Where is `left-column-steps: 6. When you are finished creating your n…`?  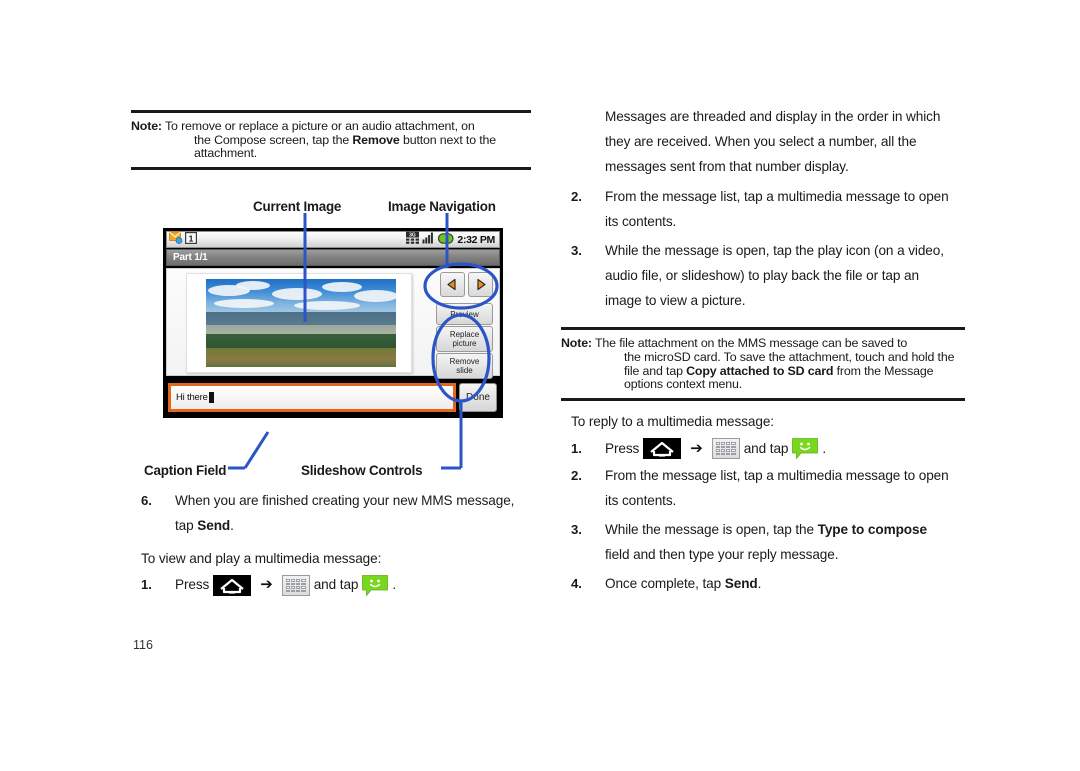 left-column-steps: 6. When you are finished creating your n… is located at coordinates (331, 543).